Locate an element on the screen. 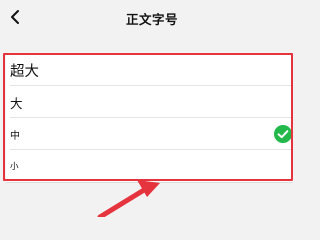 This screenshot has height=240, width=320. option-label: 中 is located at coordinates (15, 136).